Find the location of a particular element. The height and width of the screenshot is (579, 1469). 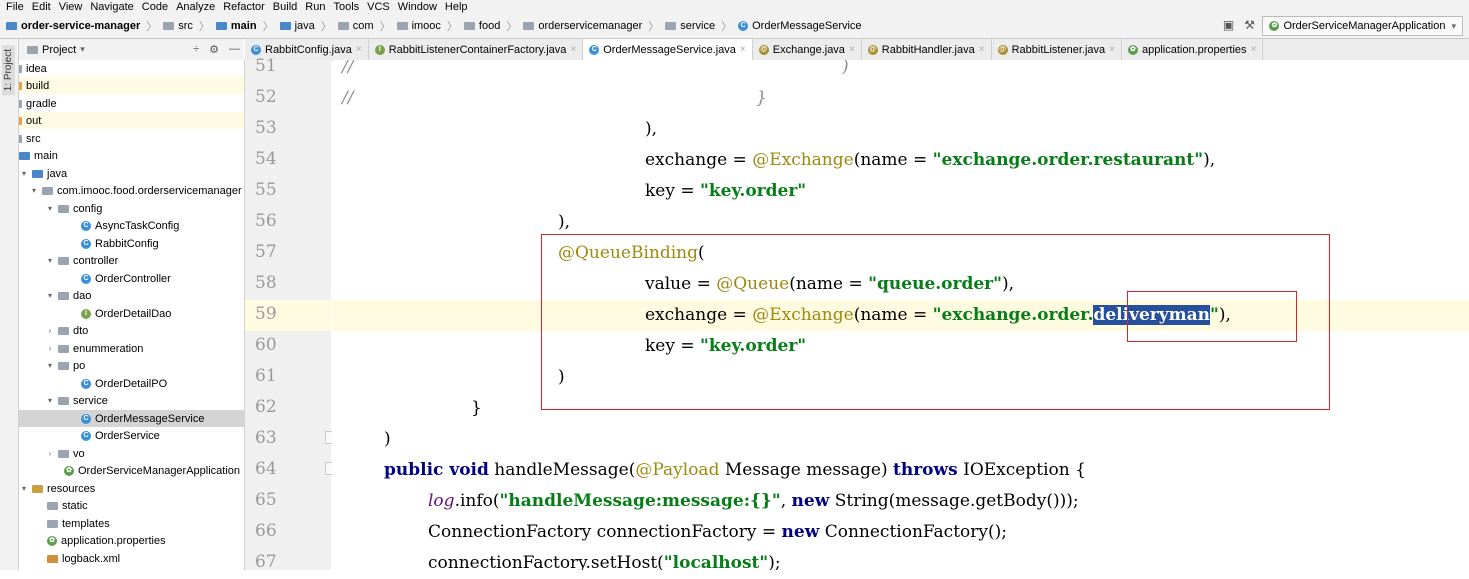

breadcrumb-src: src 〉 is located at coordinates (186, 26).